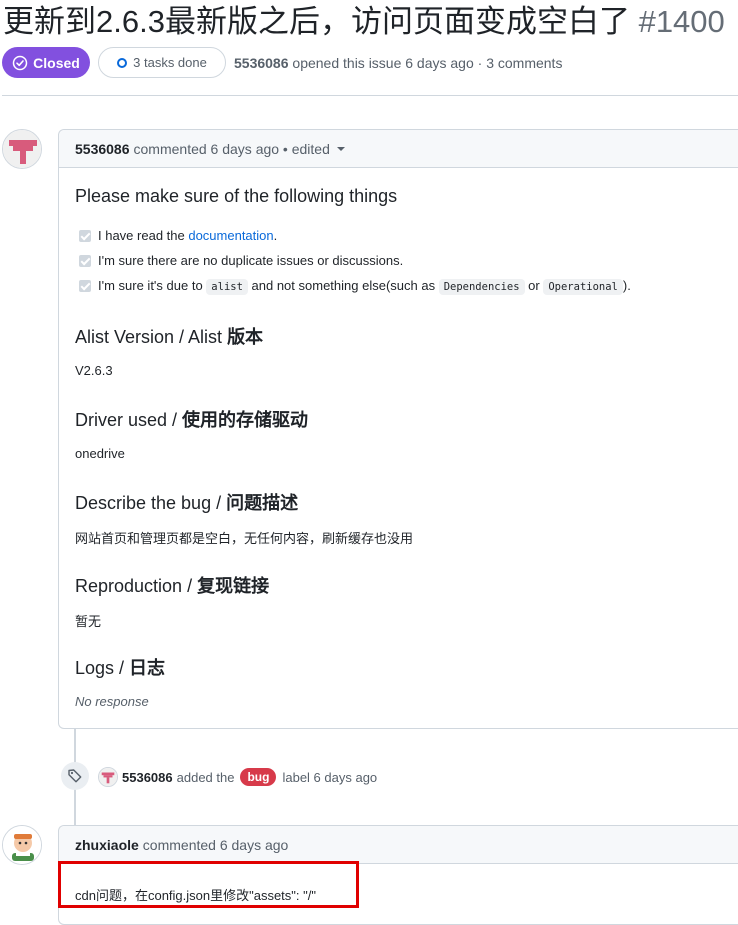 This screenshot has width=738, height=925. Describe the element at coordinates (151, 337) in the screenshot. I see `heading-en: Alist Version / Alist` at that location.